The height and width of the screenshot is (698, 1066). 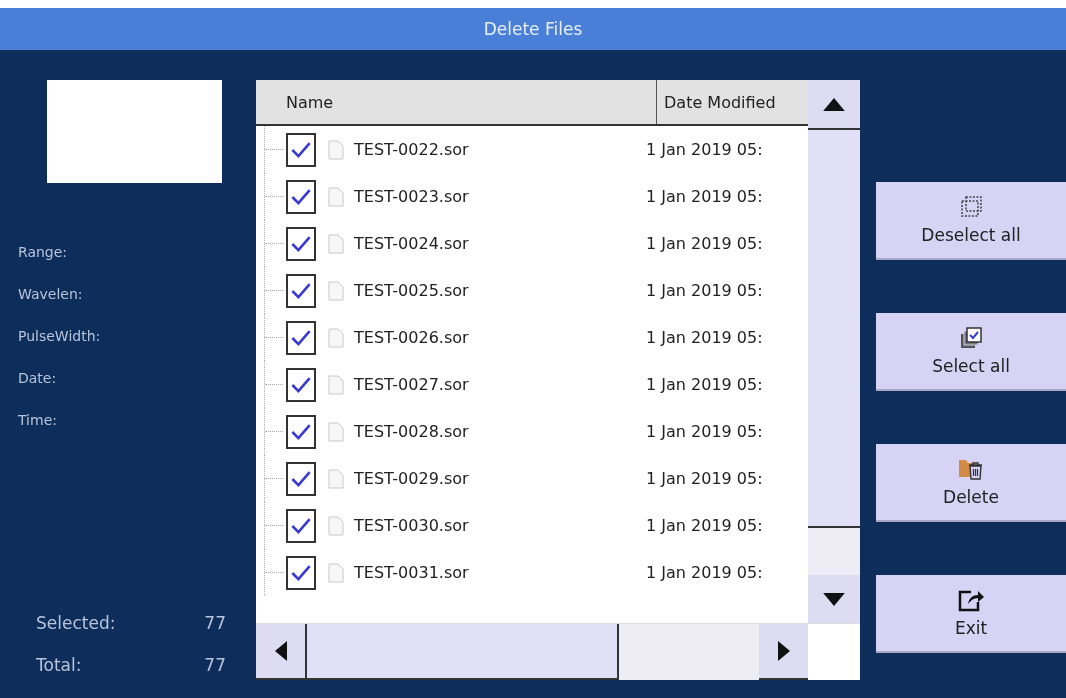 I want to click on file-name: TEST-0026.sor, so click(x=412, y=337).